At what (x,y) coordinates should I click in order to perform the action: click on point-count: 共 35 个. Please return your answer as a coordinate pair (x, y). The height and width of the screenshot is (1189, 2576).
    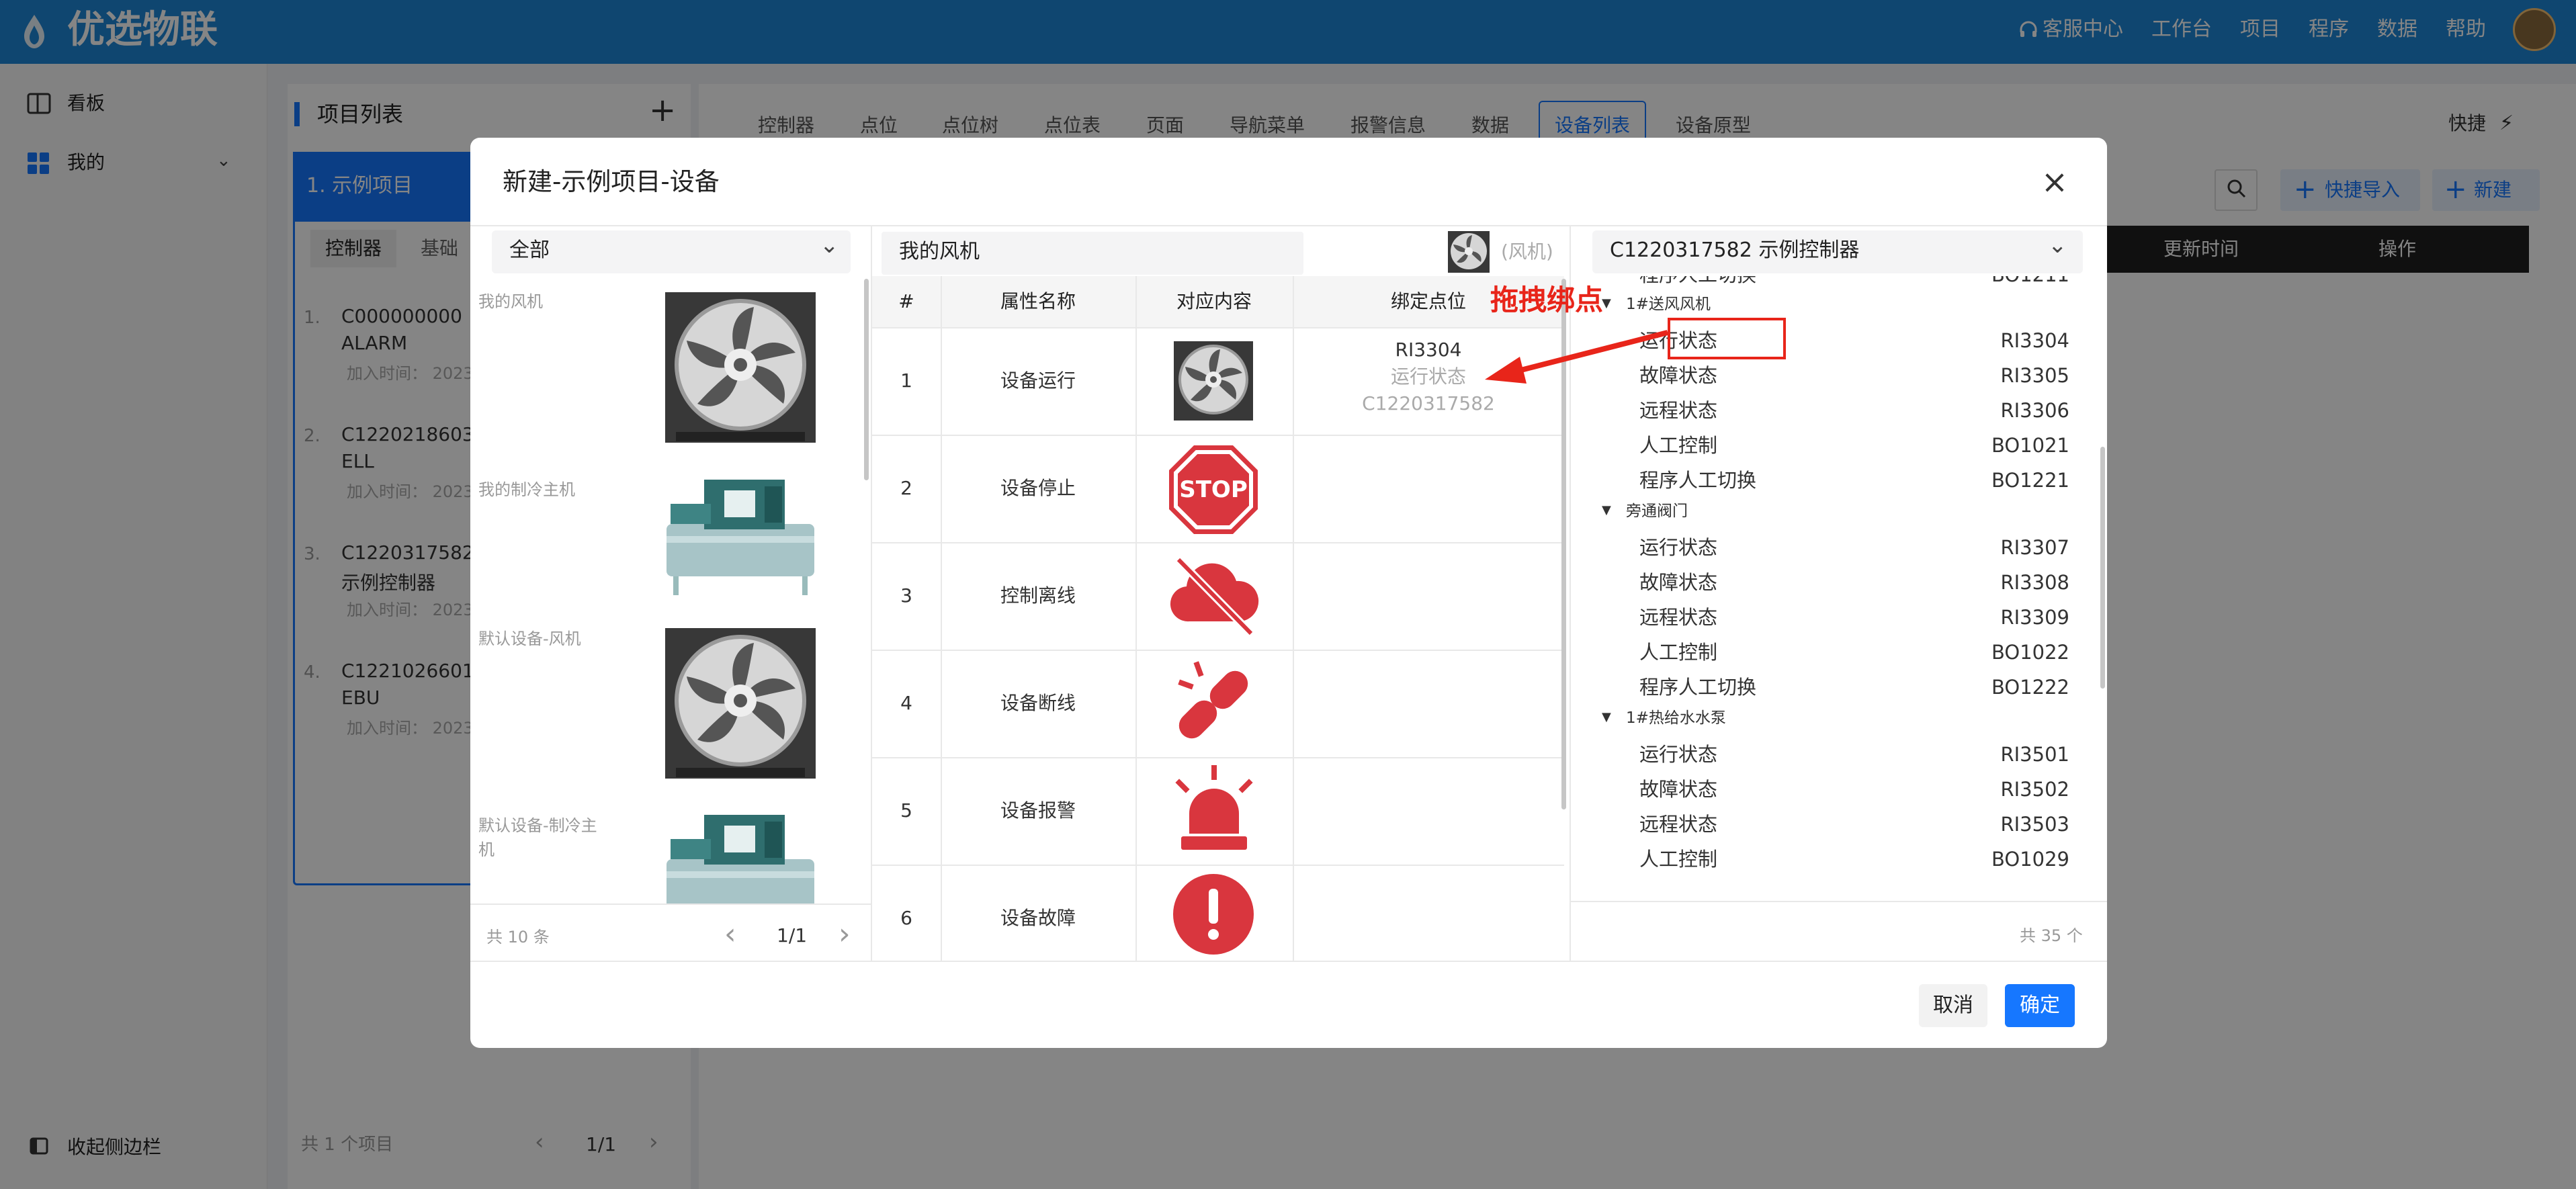
    Looking at the image, I should click on (2051, 935).